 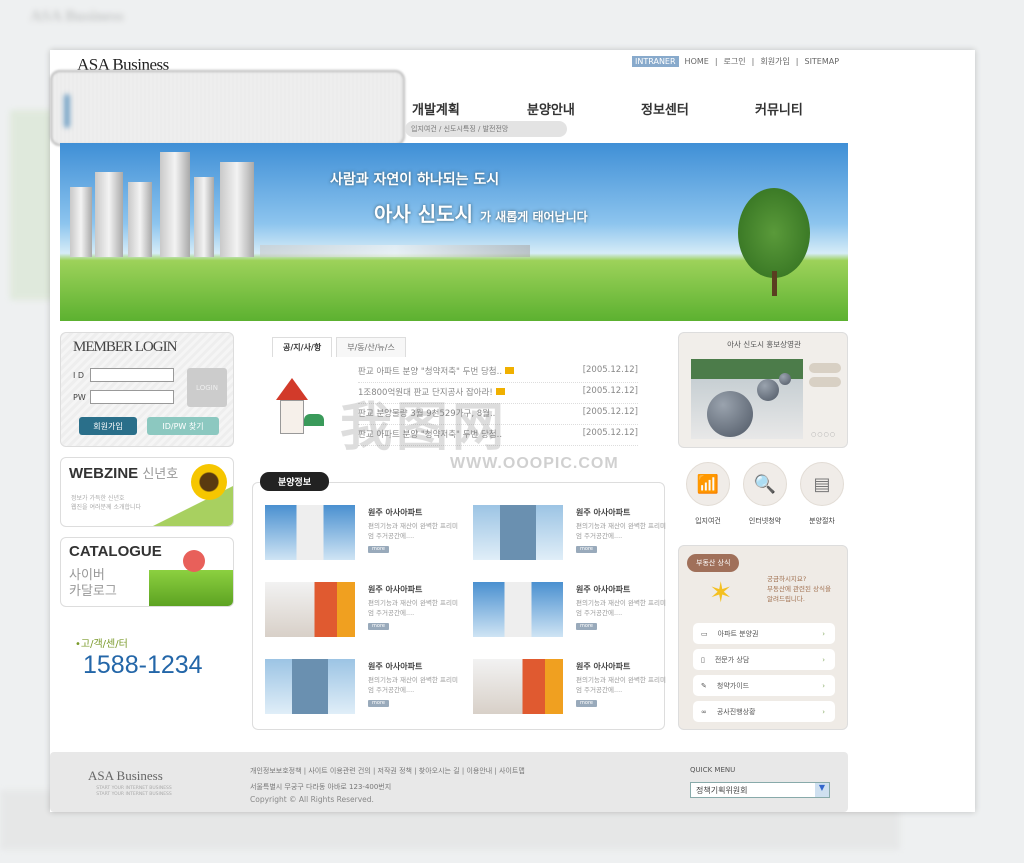 I want to click on join-button: 회원가입, so click(x=108, y=426).